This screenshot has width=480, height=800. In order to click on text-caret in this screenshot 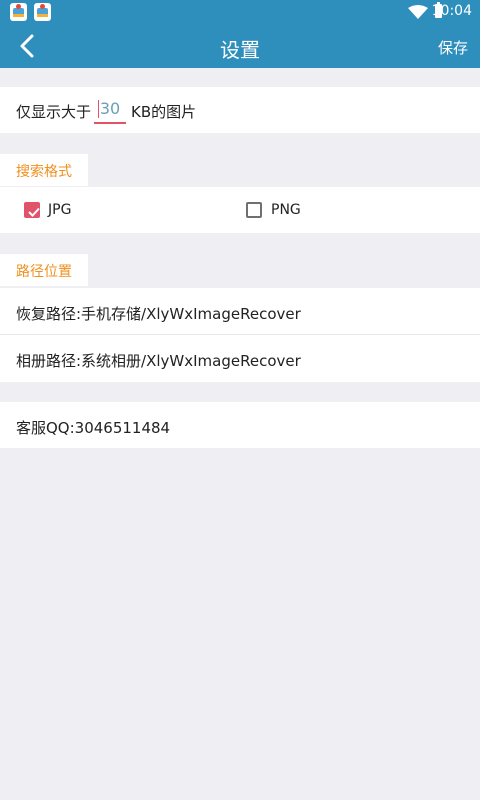, I will do `click(98, 109)`.